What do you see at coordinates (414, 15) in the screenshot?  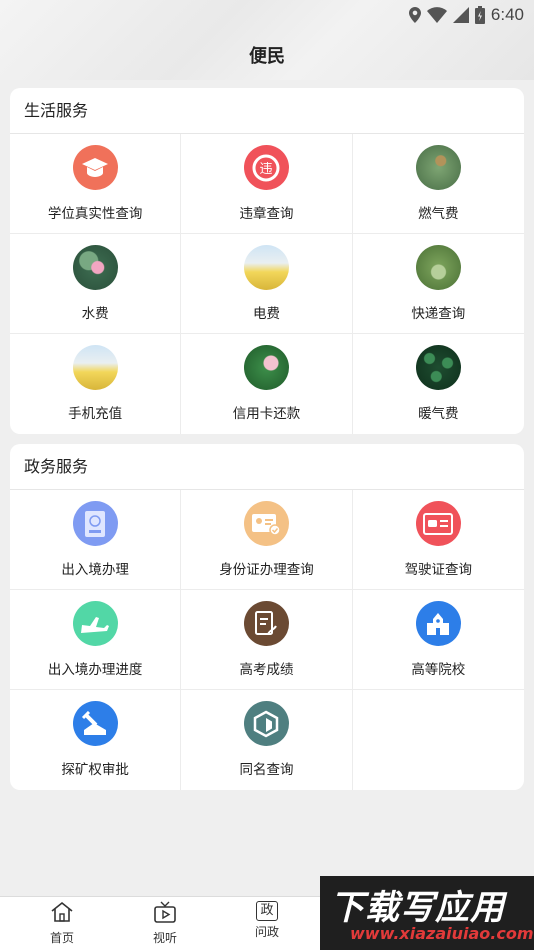 I see `location-icon` at bounding box center [414, 15].